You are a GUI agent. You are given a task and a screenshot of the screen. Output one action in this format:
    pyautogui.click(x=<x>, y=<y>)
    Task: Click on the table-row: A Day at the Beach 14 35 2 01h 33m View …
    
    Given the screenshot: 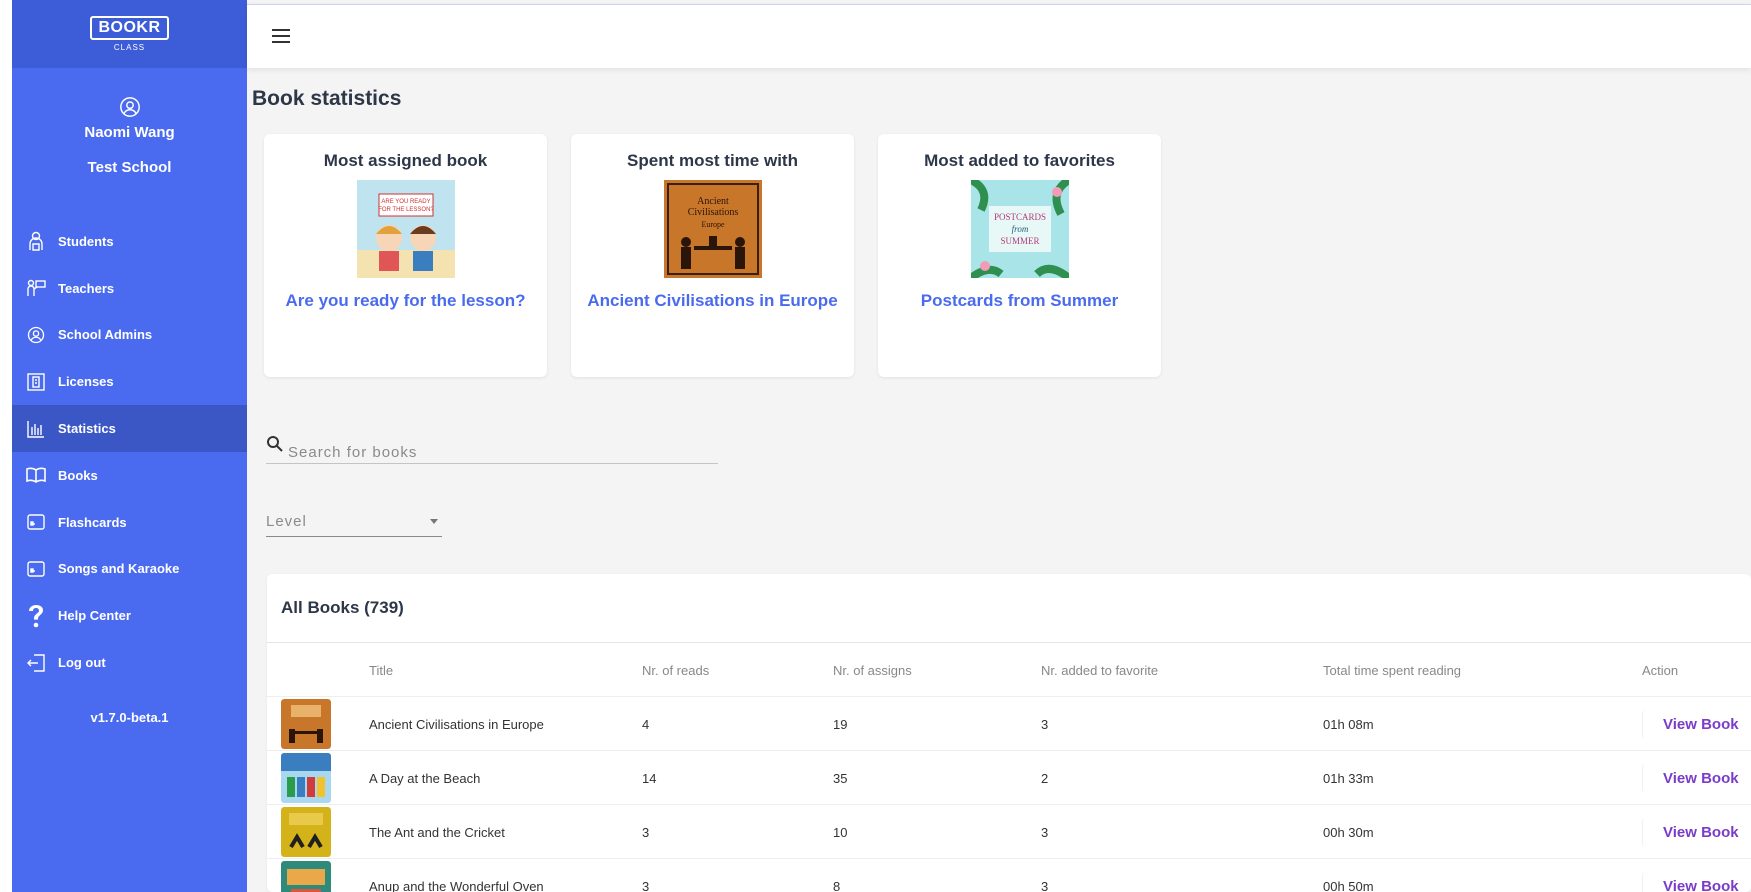 What is the action you would take?
    pyautogui.click(x=1009, y=778)
    